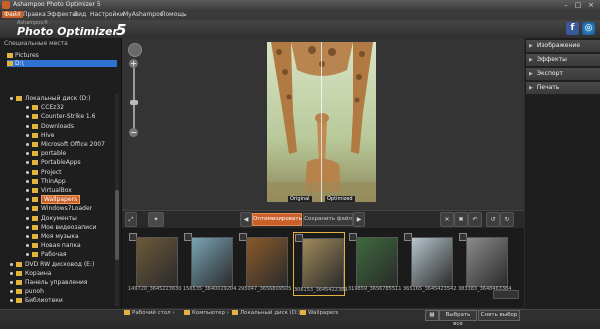  Describe the element at coordinates (34, 14) in the screenshot. I see `menu-edit: Правка` at that location.